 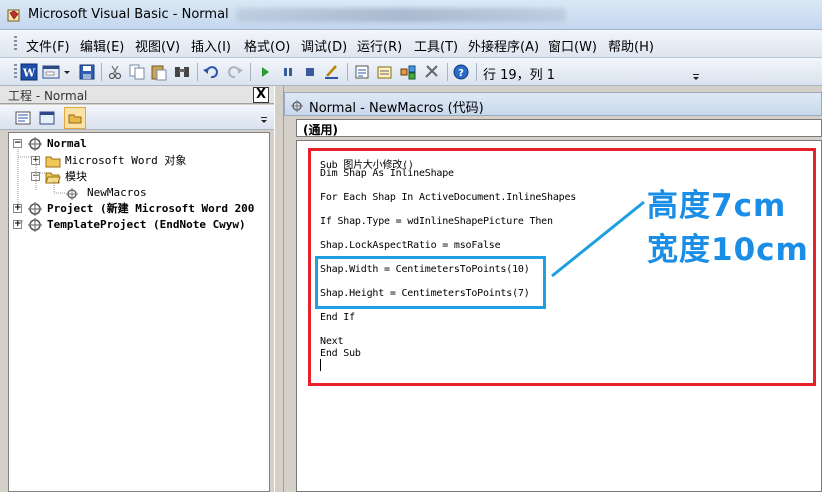 What do you see at coordinates (340, 353) in the screenshot?
I see `code-line: End Sub` at bounding box center [340, 353].